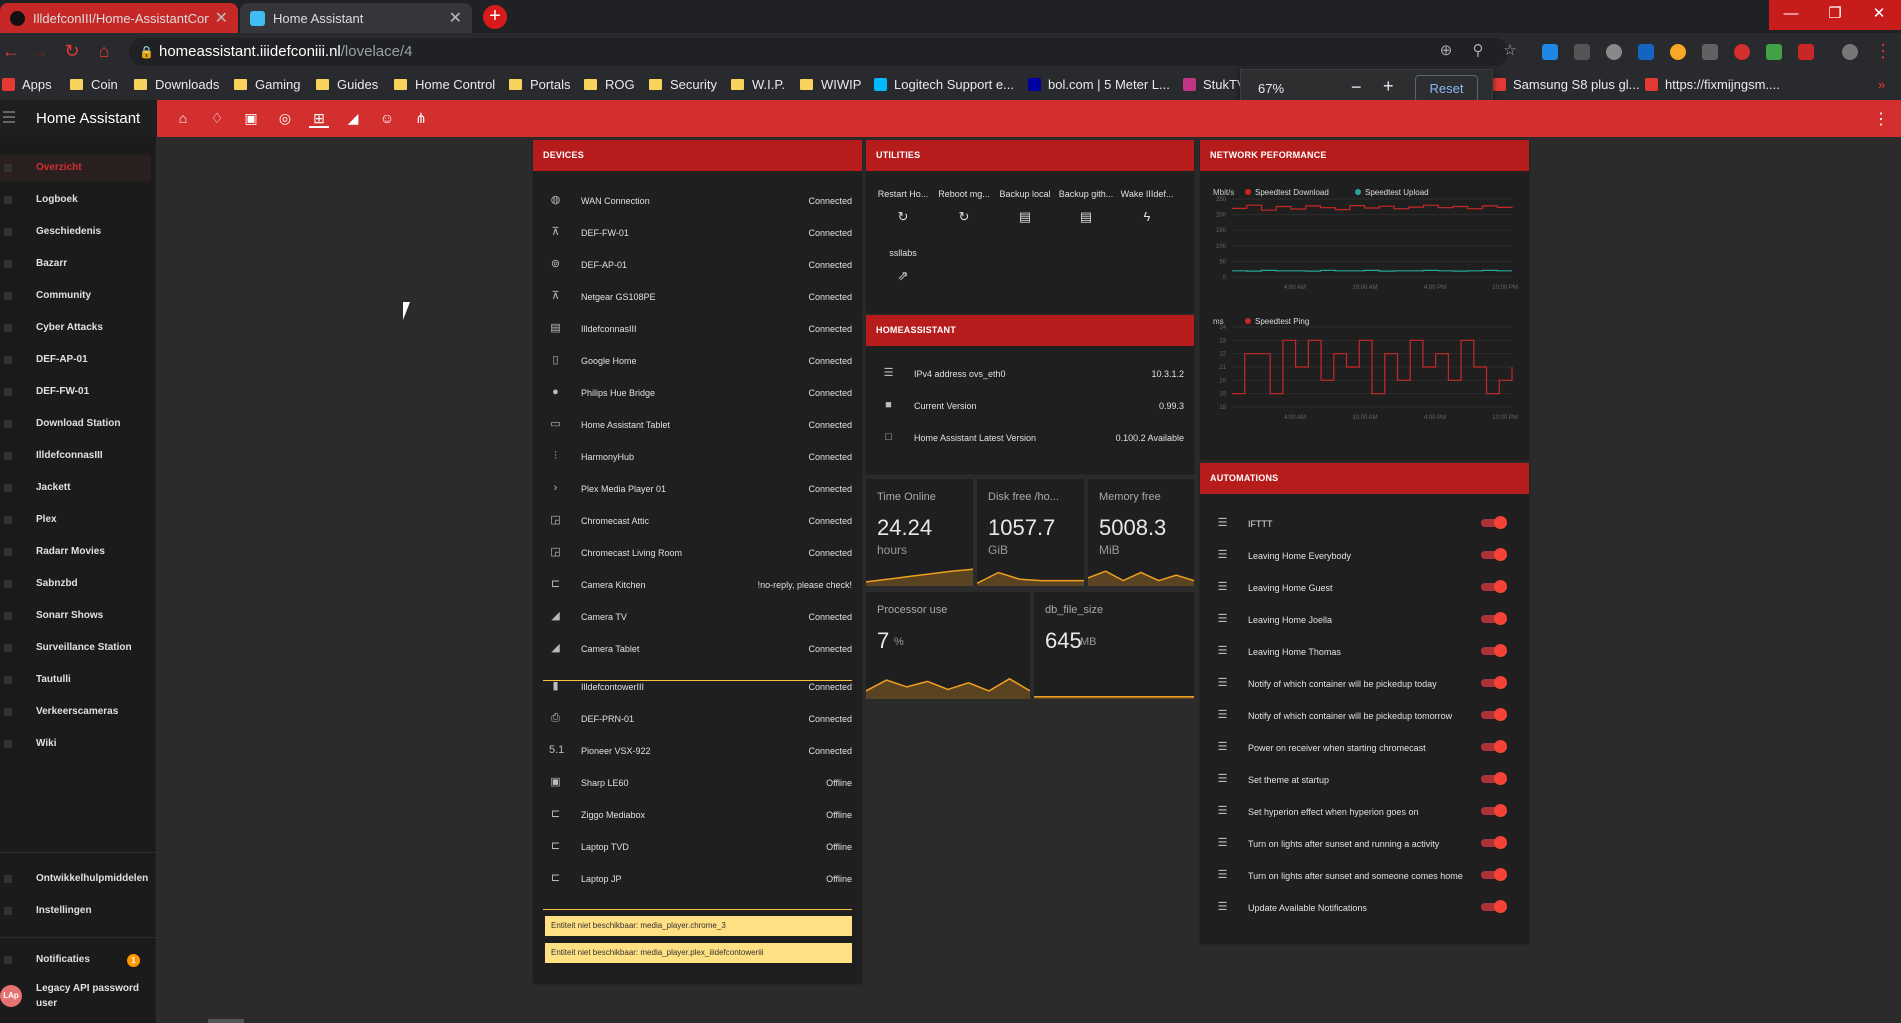 The height and width of the screenshot is (1023, 1901). What do you see at coordinates (697, 200) in the screenshot?
I see `device-row: ◍ WAN Connection Connected` at bounding box center [697, 200].